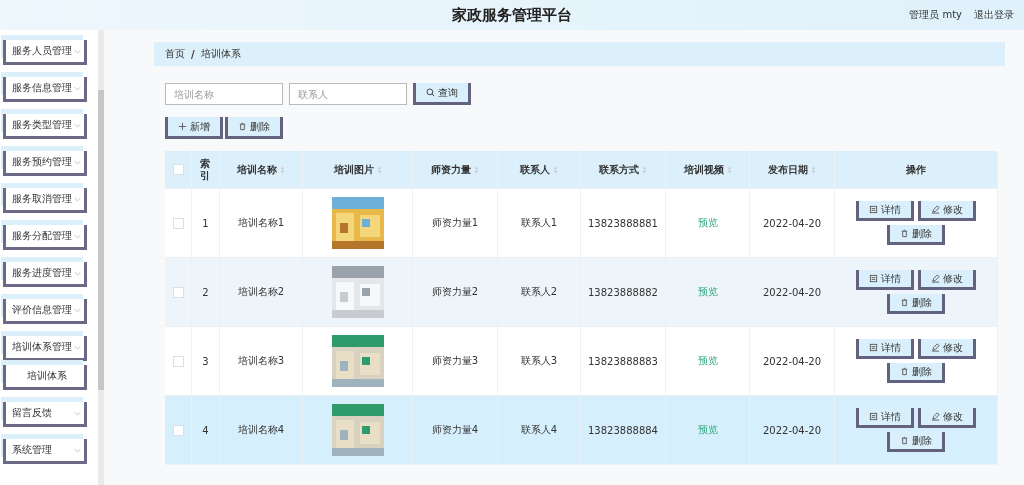  What do you see at coordinates (261, 292) in the screenshot?
I see `table-cell: 培训名称2` at bounding box center [261, 292].